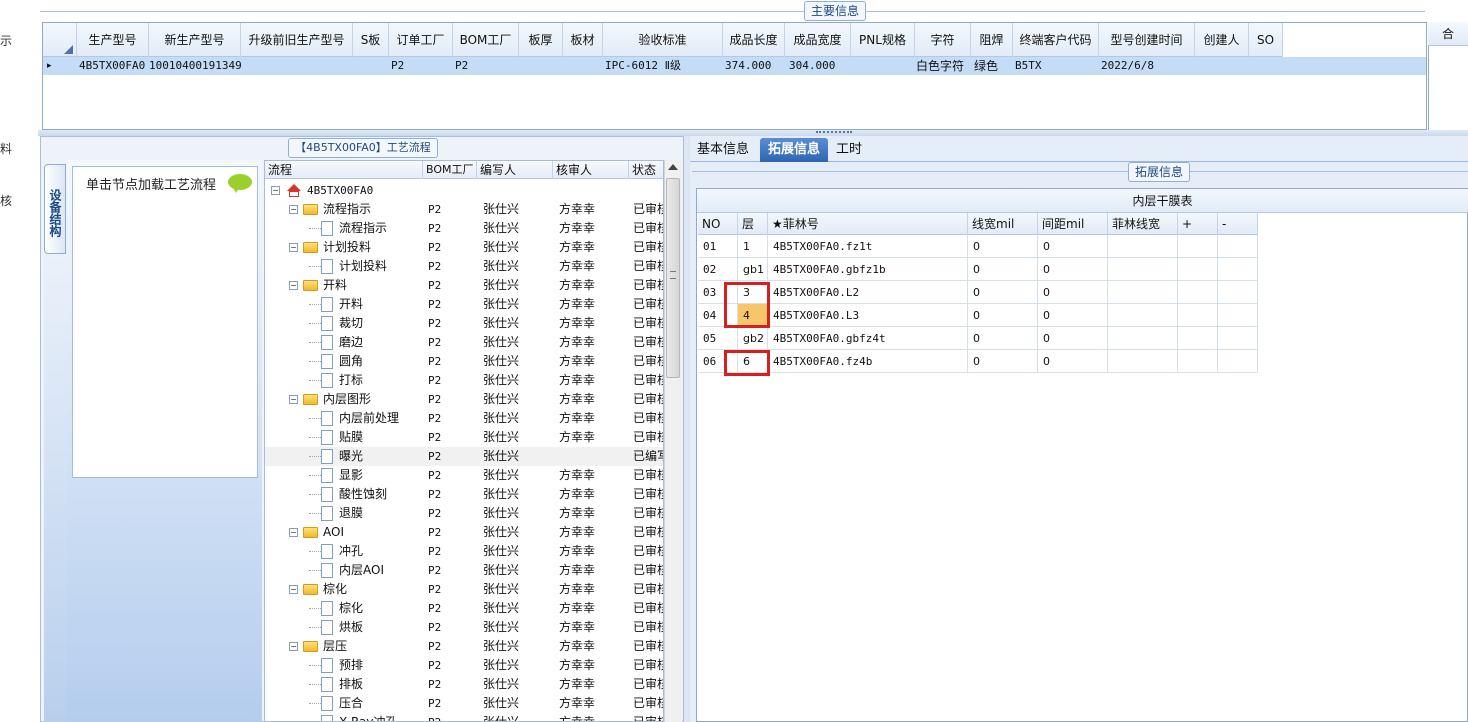 The height and width of the screenshot is (722, 1468). What do you see at coordinates (464, 323) in the screenshot?
I see `tree-row: 裁切 P2 张仕兴 方幸幸 已审核` at bounding box center [464, 323].